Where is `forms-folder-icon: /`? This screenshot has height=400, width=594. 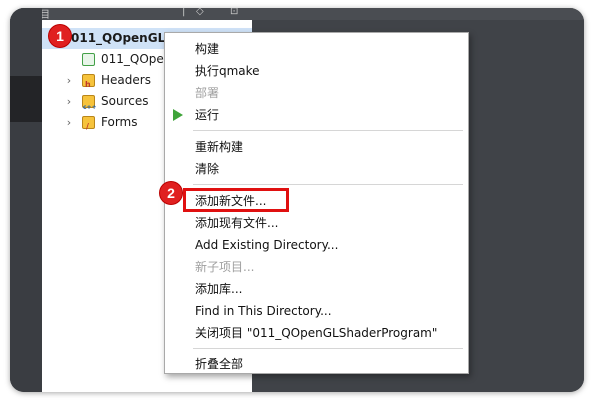 forms-folder-icon: / is located at coordinates (88, 123).